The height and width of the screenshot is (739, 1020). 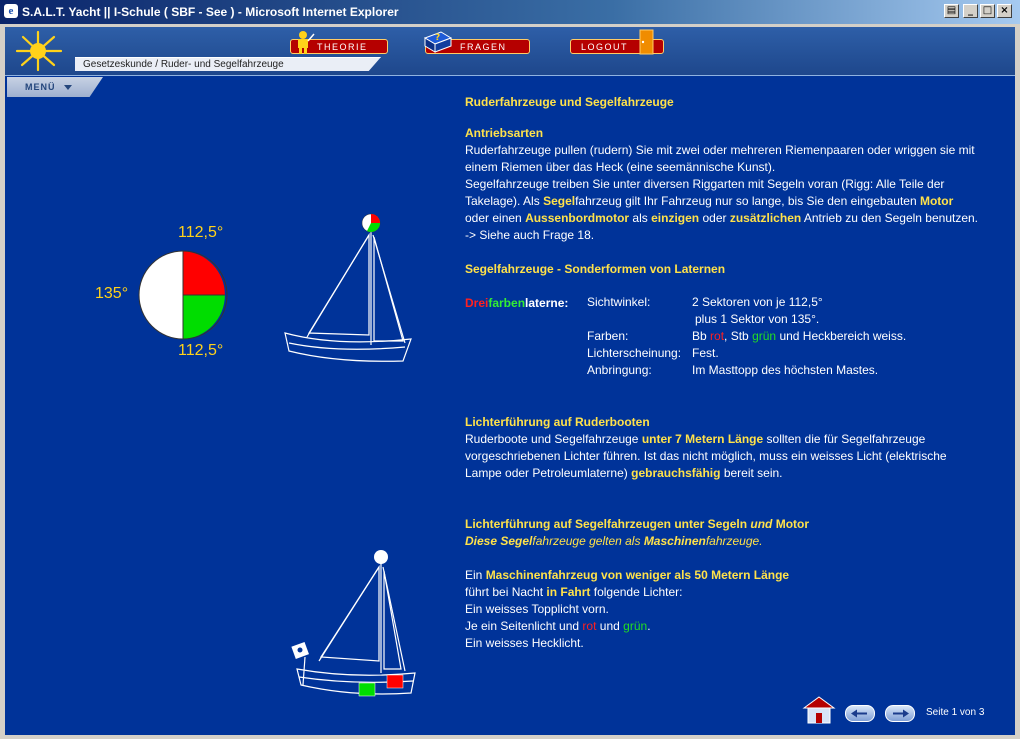 I want to click on page-indicator: Seite 1 von 3, so click(x=955, y=712).